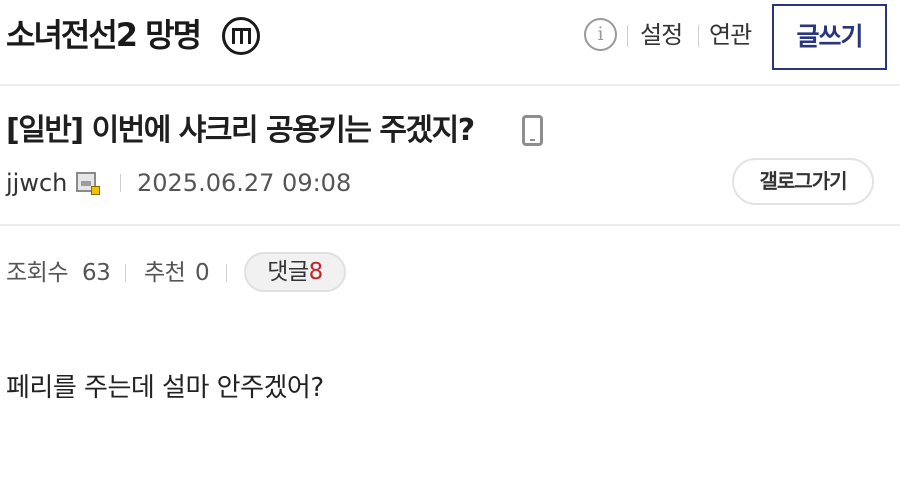 This screenshot has width=900, height=479. What do you see at coordinates (120, 183) in the screenshot?
I see `meta-divider` at bounding box center [120, 183].